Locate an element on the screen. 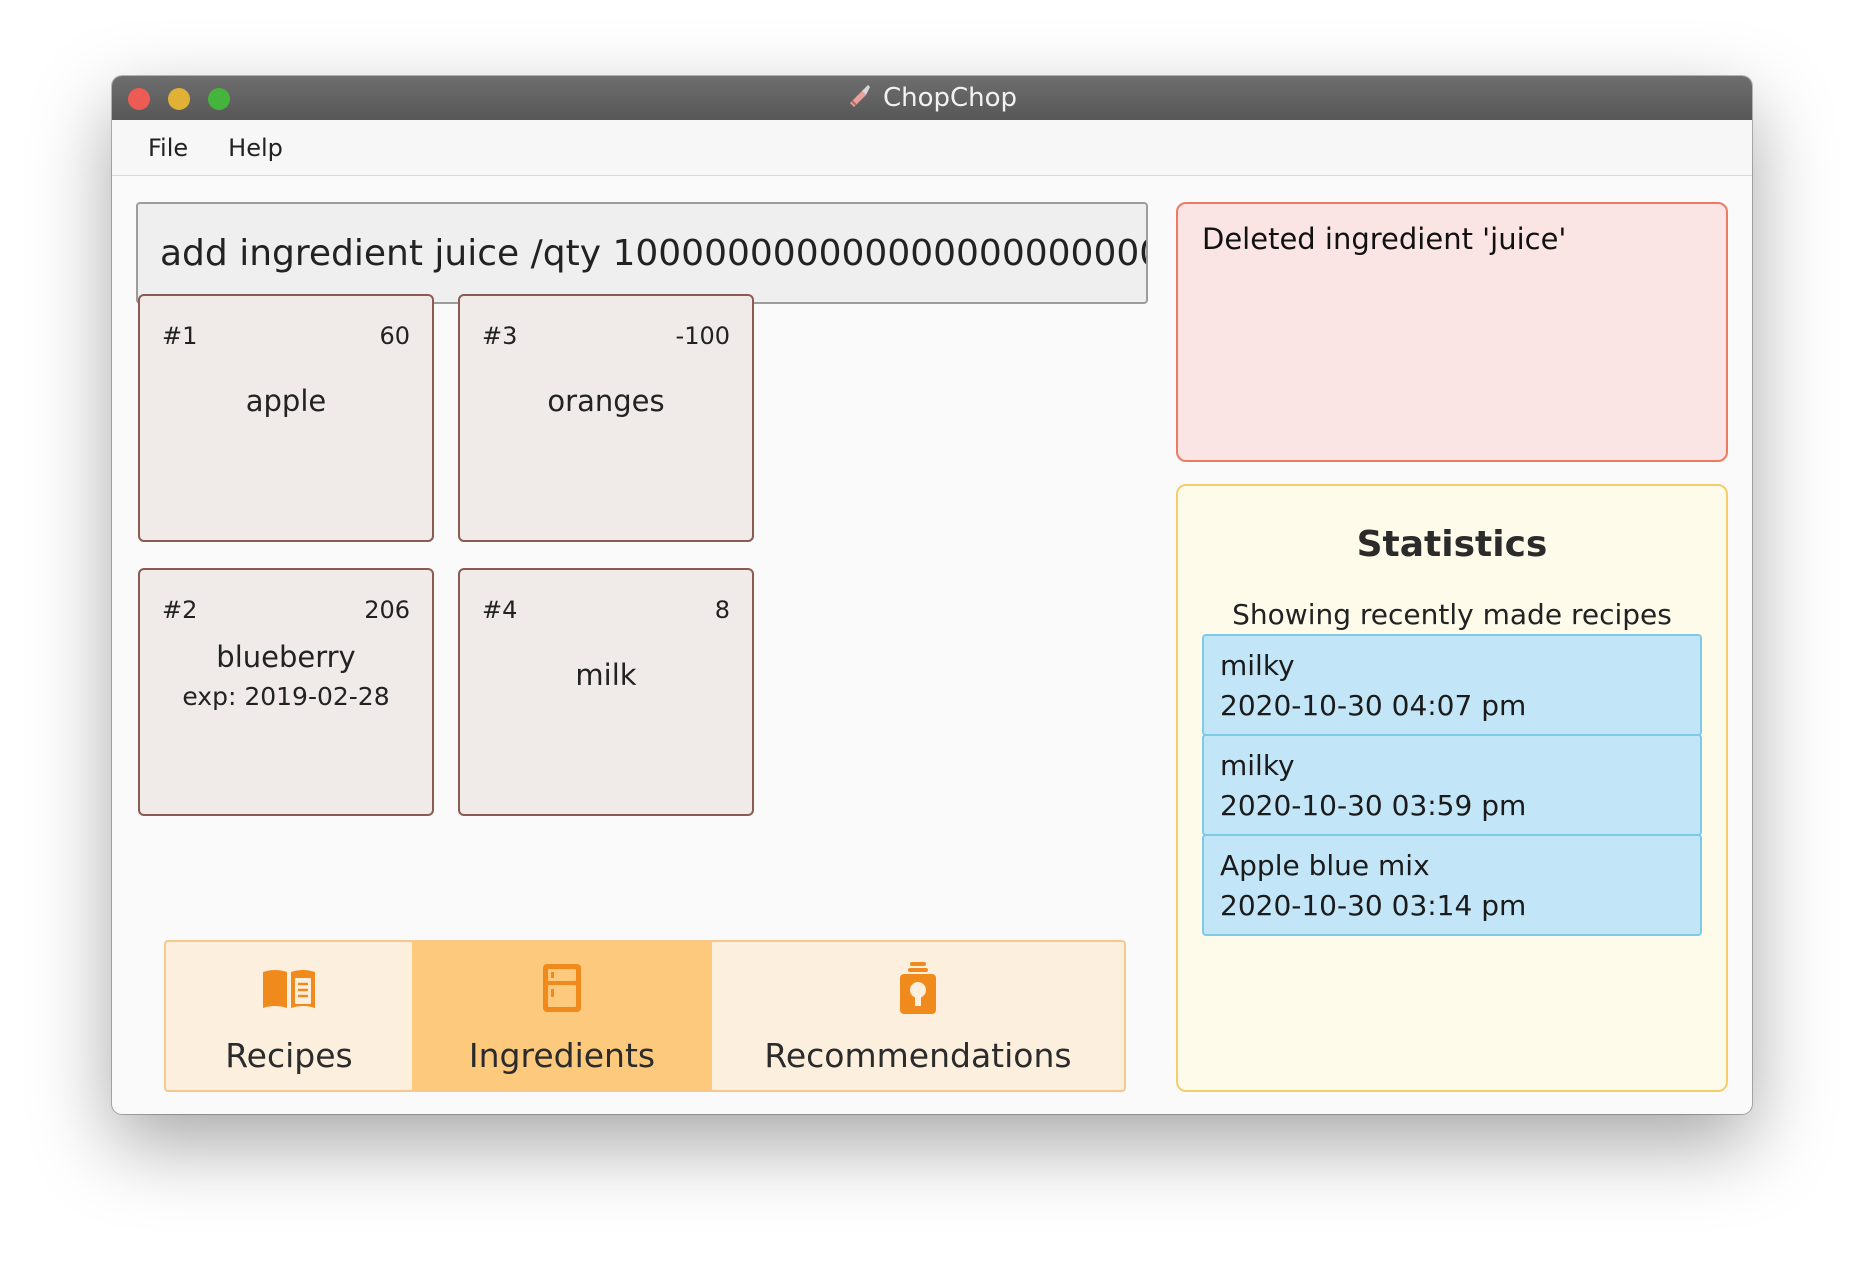 This screenshot has width=1864, height=1264. ingredient-expiry: exp: 2019-02-28 is located at coordinates (286, 696).